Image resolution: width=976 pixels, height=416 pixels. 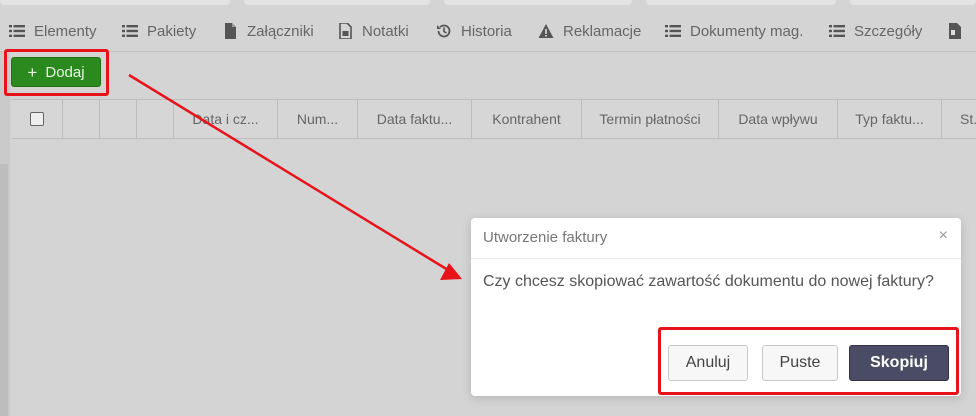 I want to click on column-header-label: Kontrahent, so click(x=526, y=119).